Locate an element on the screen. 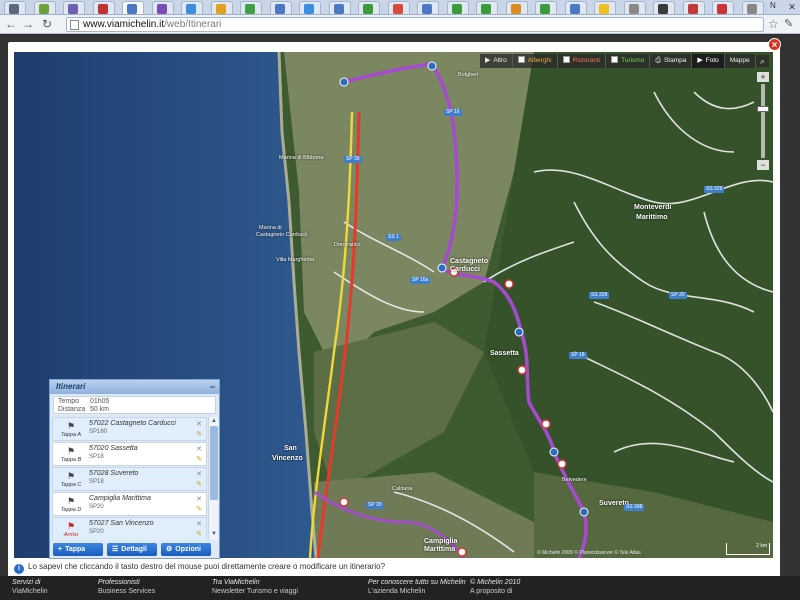 Image resolution: width=800 pixels, height=600 pixels. footer-link: ViaMichelin is located at coordinates (30, 591).